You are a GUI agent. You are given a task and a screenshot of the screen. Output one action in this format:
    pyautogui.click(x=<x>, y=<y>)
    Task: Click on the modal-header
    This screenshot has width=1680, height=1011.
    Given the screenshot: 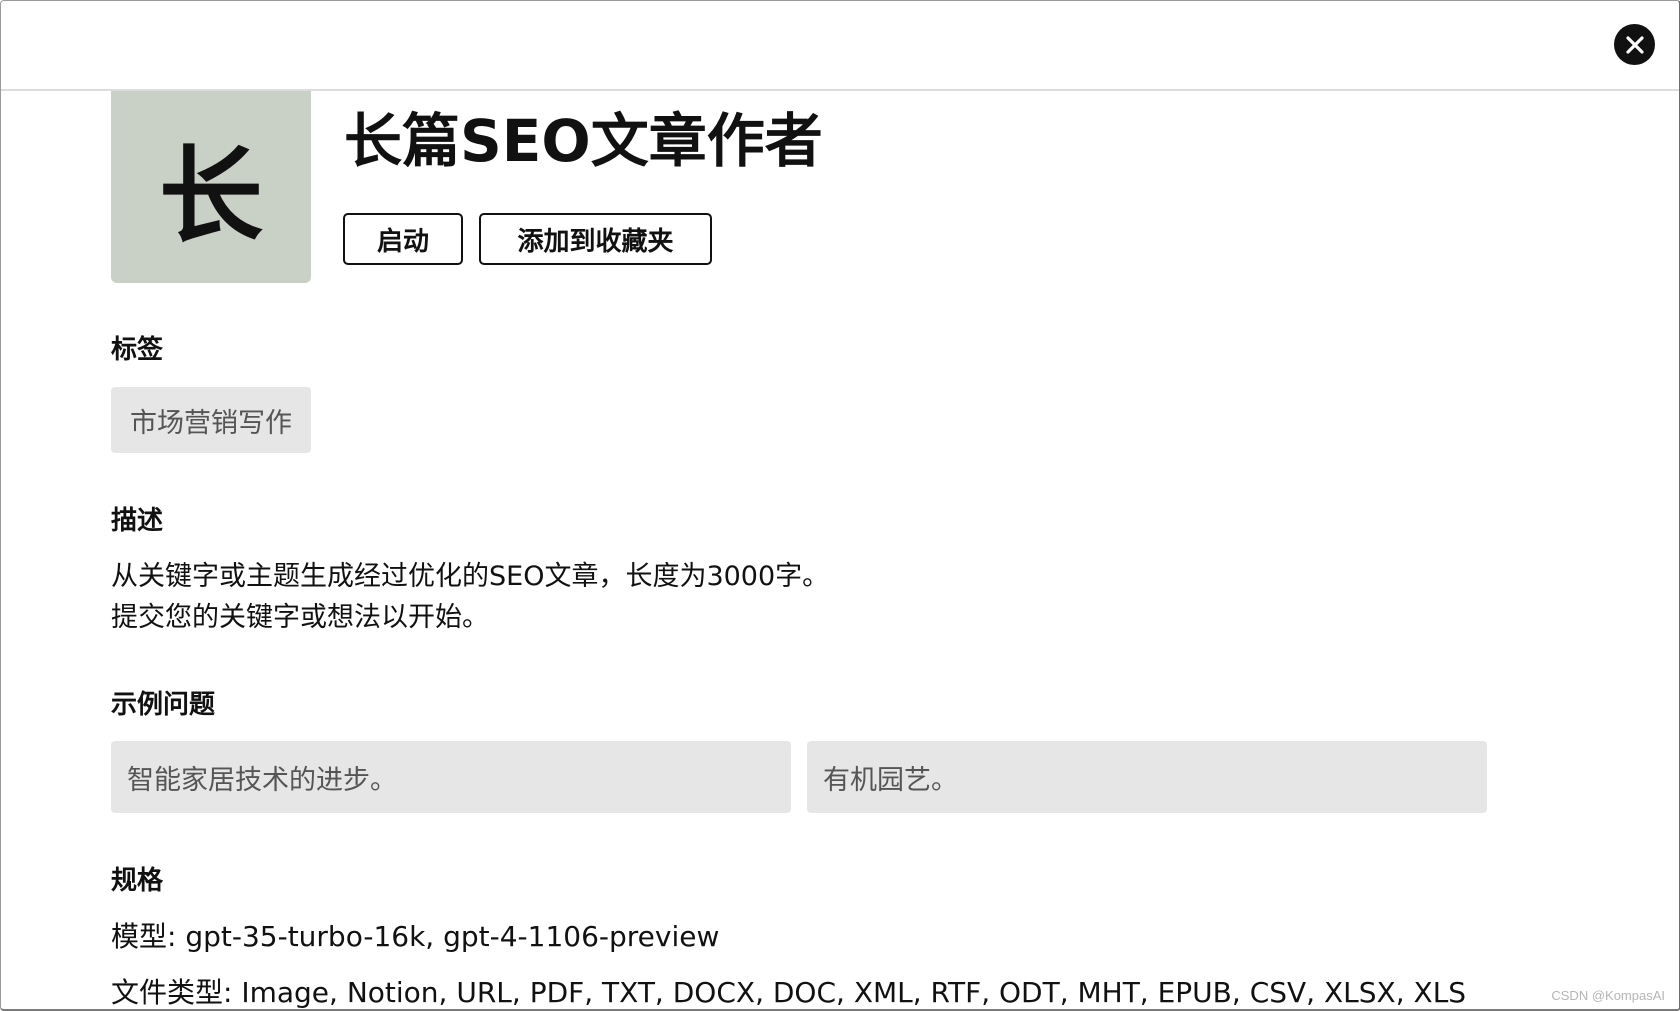 What is the action you would take?
    pyautogui.click(x=840, y=46)
    